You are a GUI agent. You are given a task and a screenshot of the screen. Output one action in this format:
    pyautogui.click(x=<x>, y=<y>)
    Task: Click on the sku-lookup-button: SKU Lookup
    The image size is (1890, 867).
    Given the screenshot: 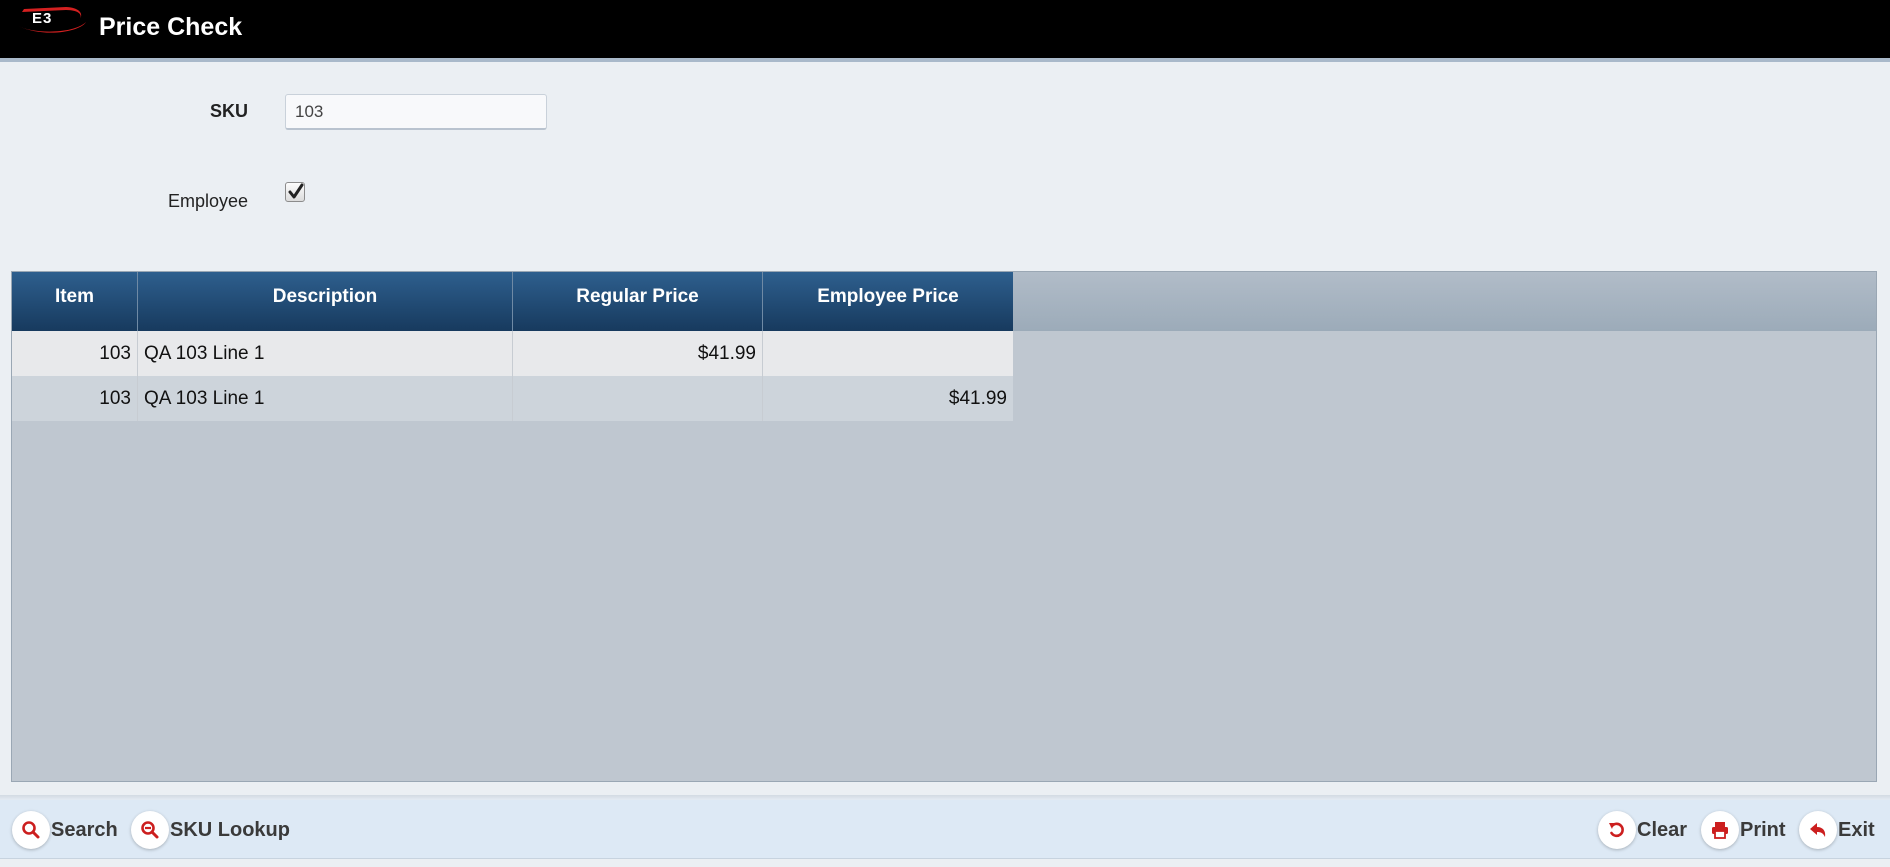 What is the action you would take?
    pyautogui.click(x=210, y=830)
    